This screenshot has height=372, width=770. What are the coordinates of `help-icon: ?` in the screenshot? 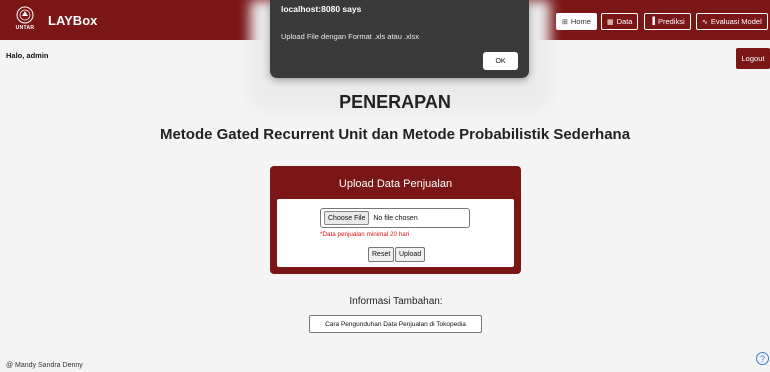 It's located at (762, 358).